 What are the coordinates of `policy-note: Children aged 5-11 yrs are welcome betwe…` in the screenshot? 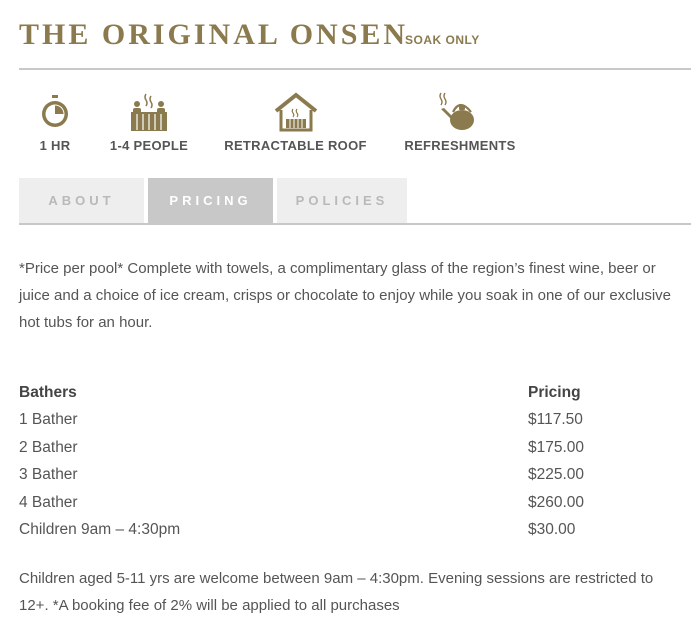 It's located at (336, 592).